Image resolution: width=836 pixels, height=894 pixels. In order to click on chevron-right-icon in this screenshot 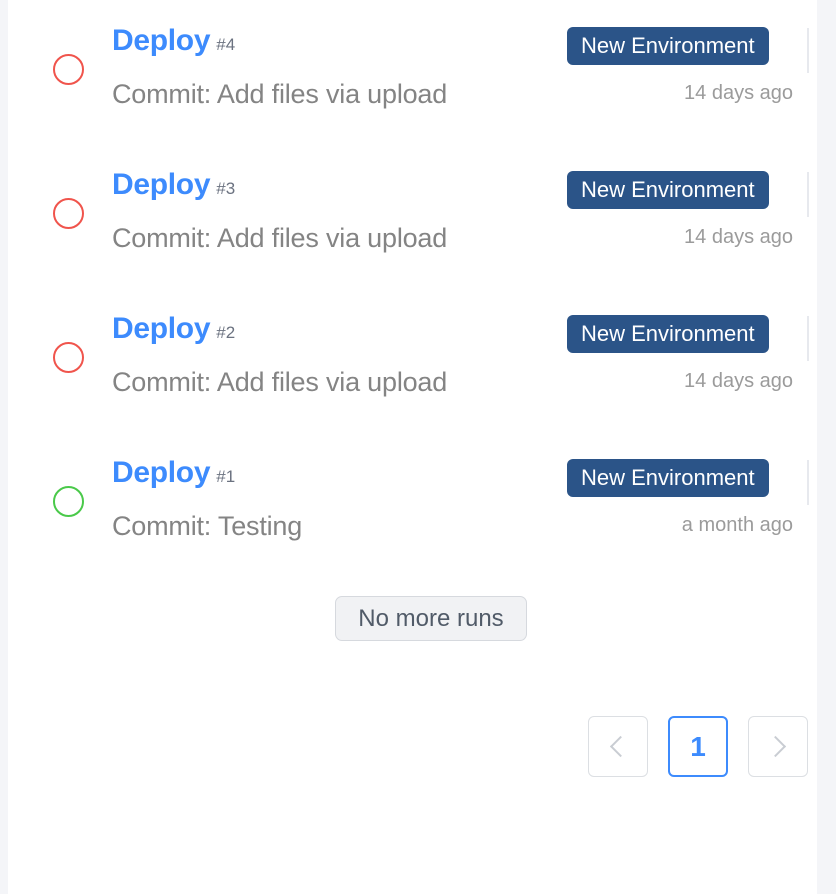, I will do `click(775, 746)`.